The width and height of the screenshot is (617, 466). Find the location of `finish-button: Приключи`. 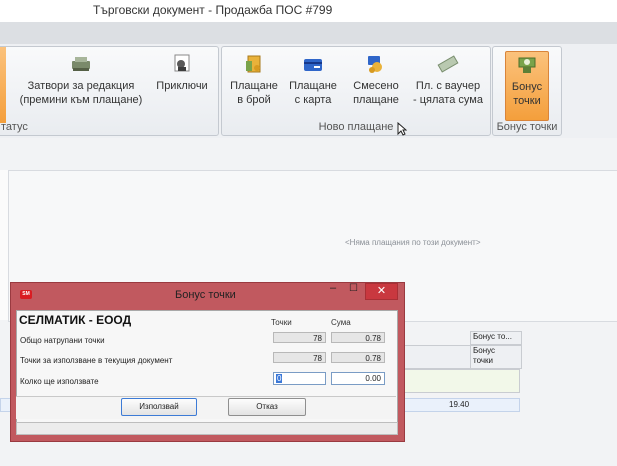

finish-button: Приключи is located at coordinates (182, 72).